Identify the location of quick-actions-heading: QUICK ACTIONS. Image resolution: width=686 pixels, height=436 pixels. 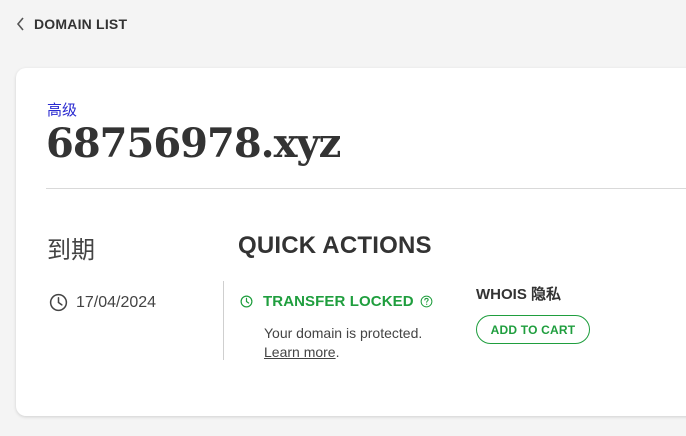
(335, 245).